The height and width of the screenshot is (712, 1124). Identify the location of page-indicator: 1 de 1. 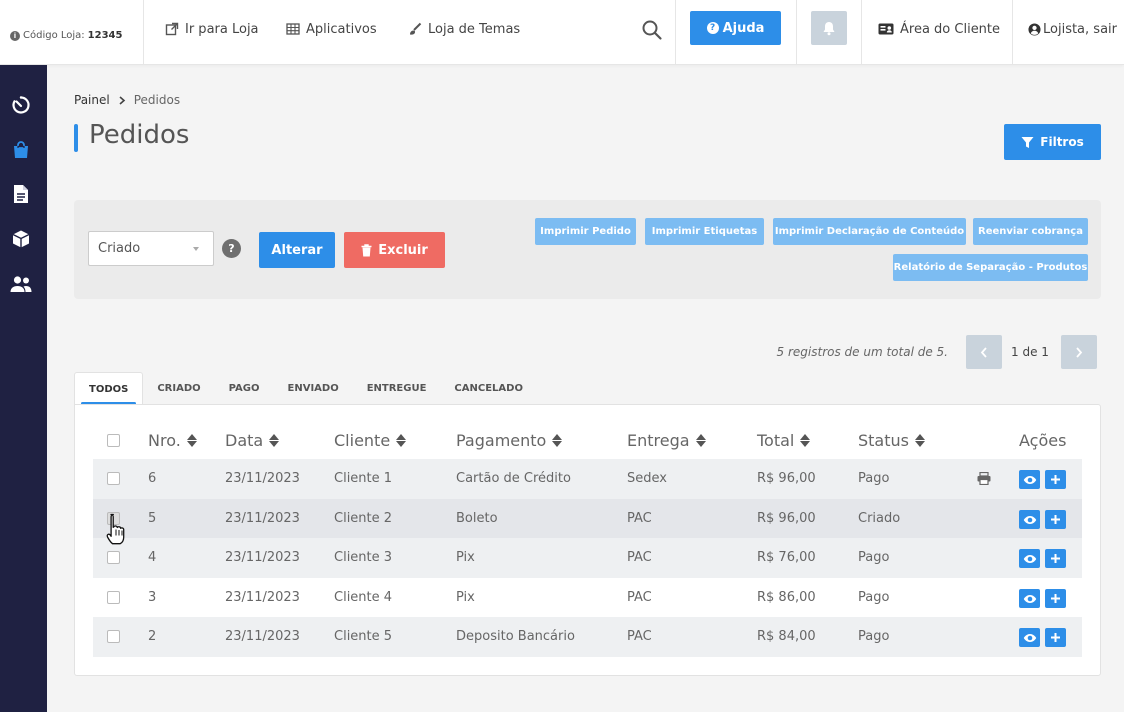
(1030, 352).